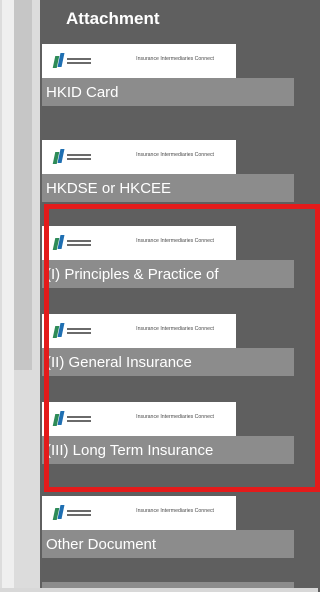  Describe the element at coordinates (8, 296) in the screenshot. I see `scrollbar-track` at that location.